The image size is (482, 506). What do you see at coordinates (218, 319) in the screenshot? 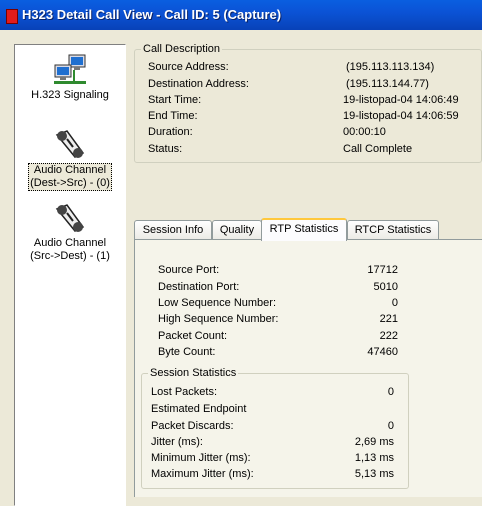
I see `high-sequence-label: High Sequence Number:` at bounding box center [218, 319].